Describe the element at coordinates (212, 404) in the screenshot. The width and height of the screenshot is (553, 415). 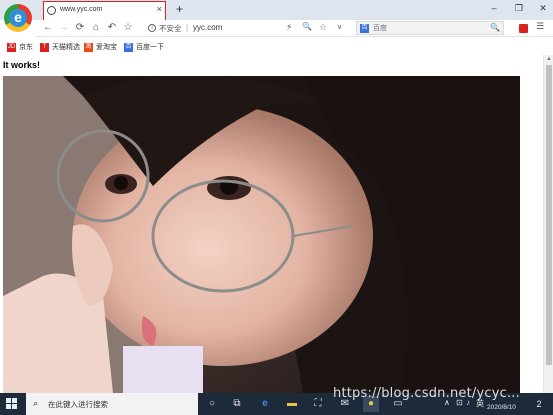
I see `cortana-icon: ○` at that location.